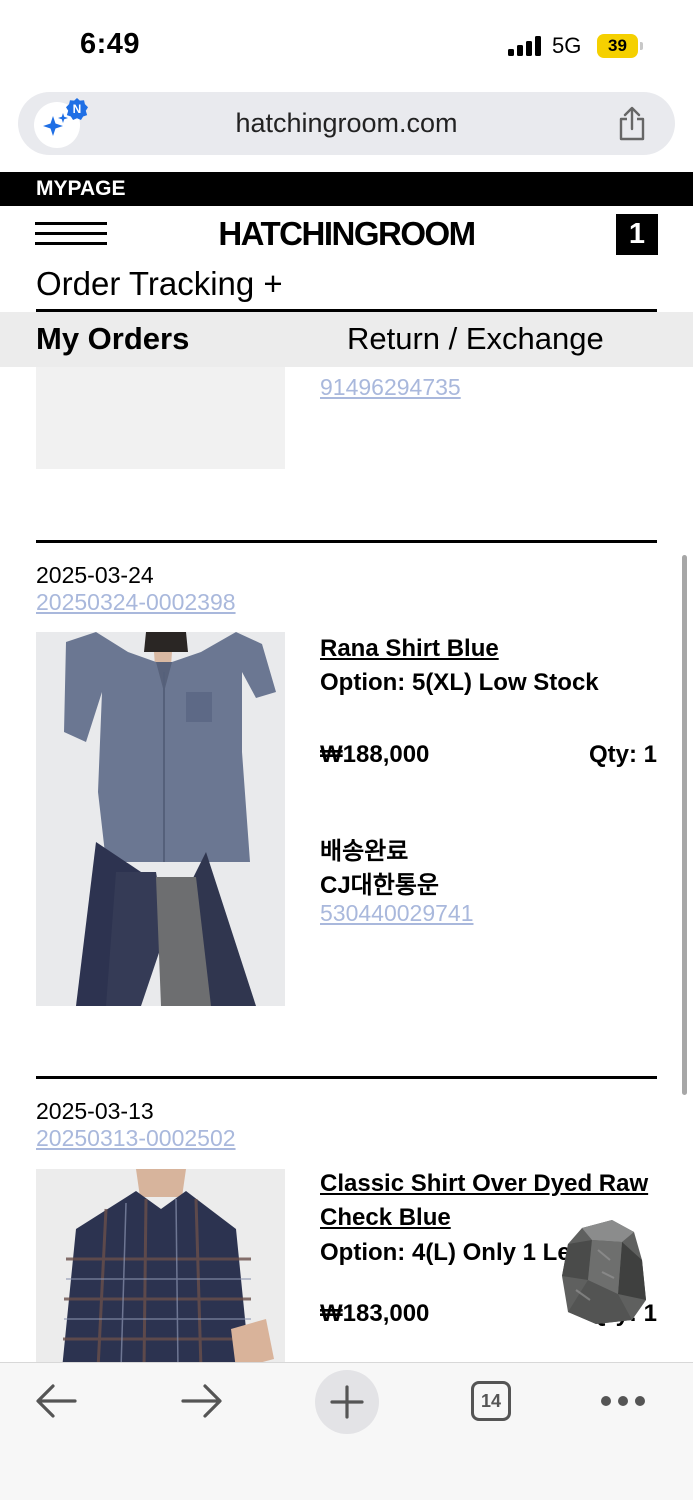 This screenshot has width=693, height=1500. I want to click on product-price: ₩188,000, so click(375, 754).